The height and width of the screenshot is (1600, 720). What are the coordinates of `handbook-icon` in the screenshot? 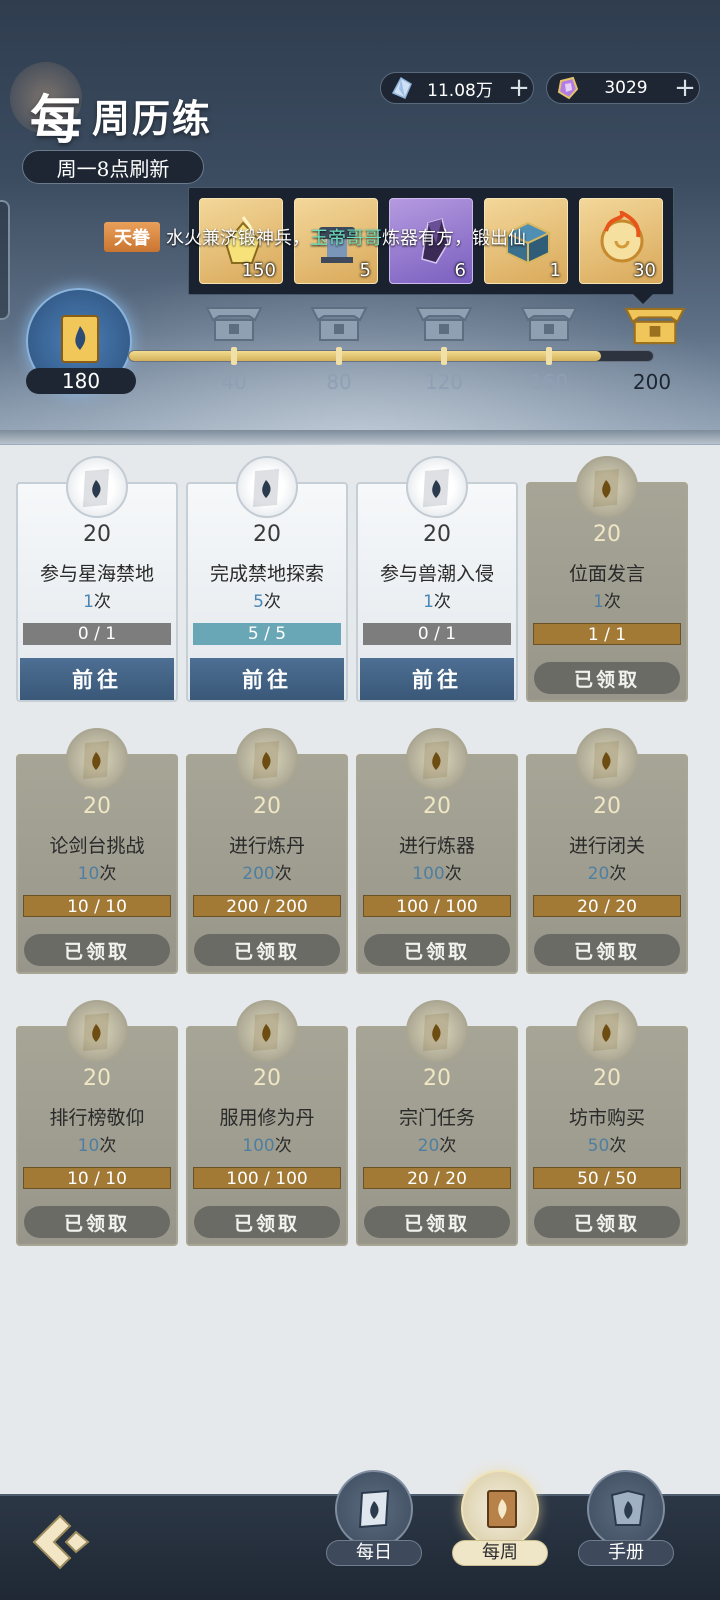 It's located at (628, 1507).